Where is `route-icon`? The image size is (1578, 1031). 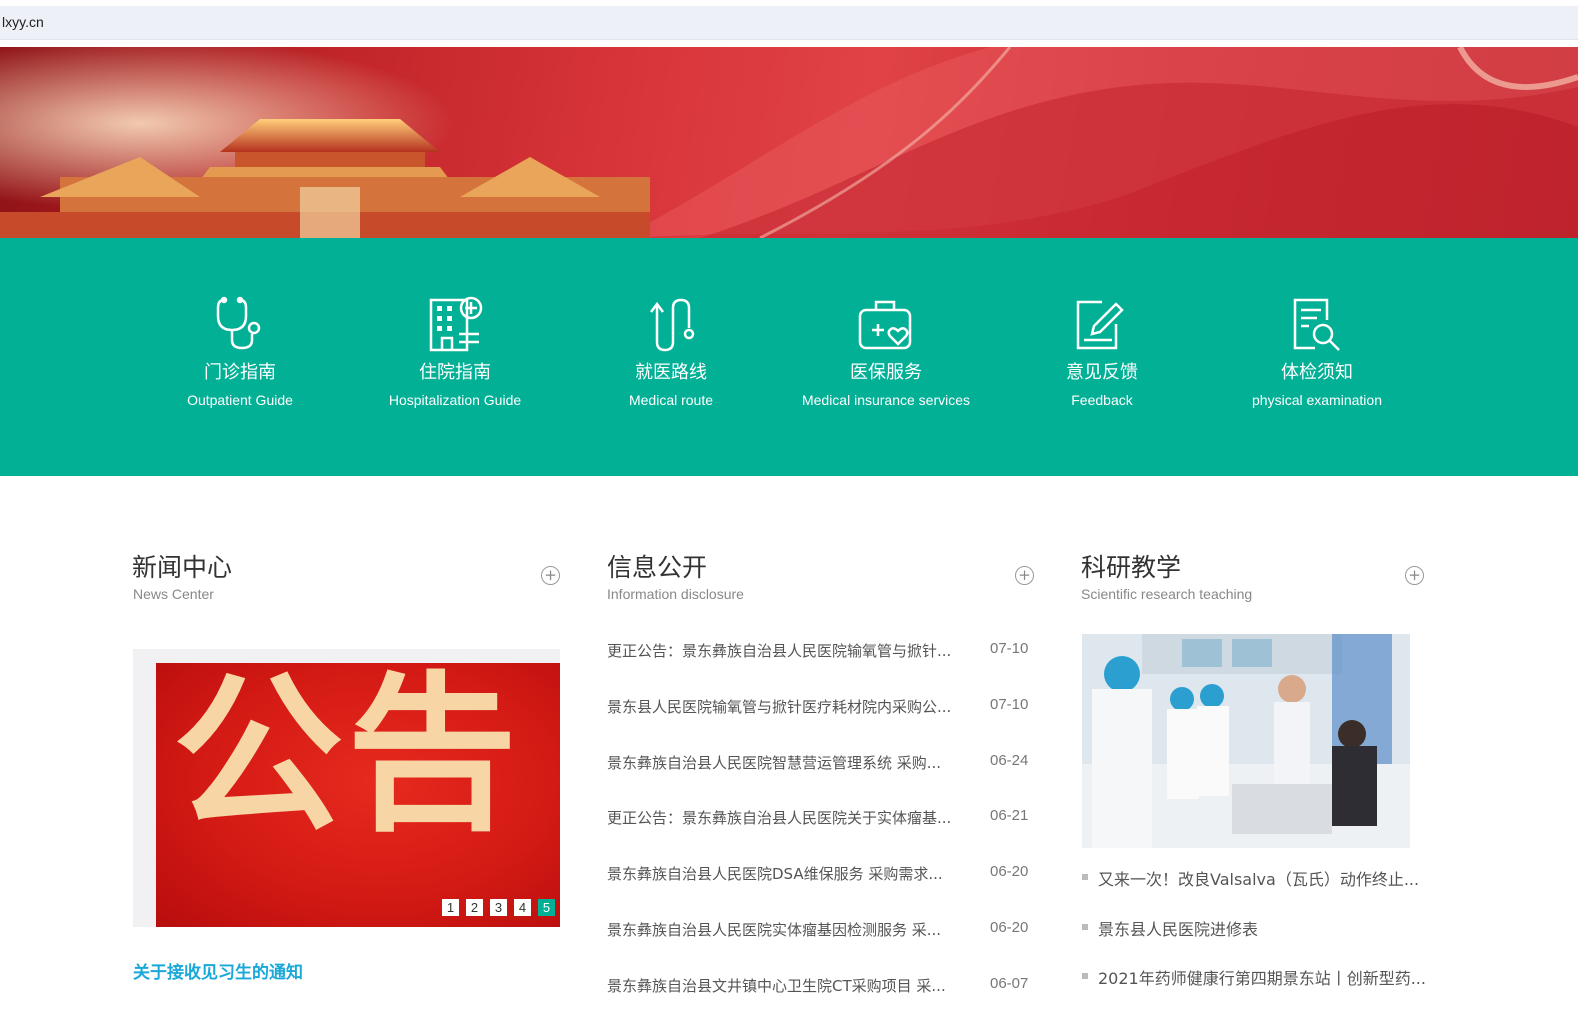 route-icon is located at coordinates (672, 325).